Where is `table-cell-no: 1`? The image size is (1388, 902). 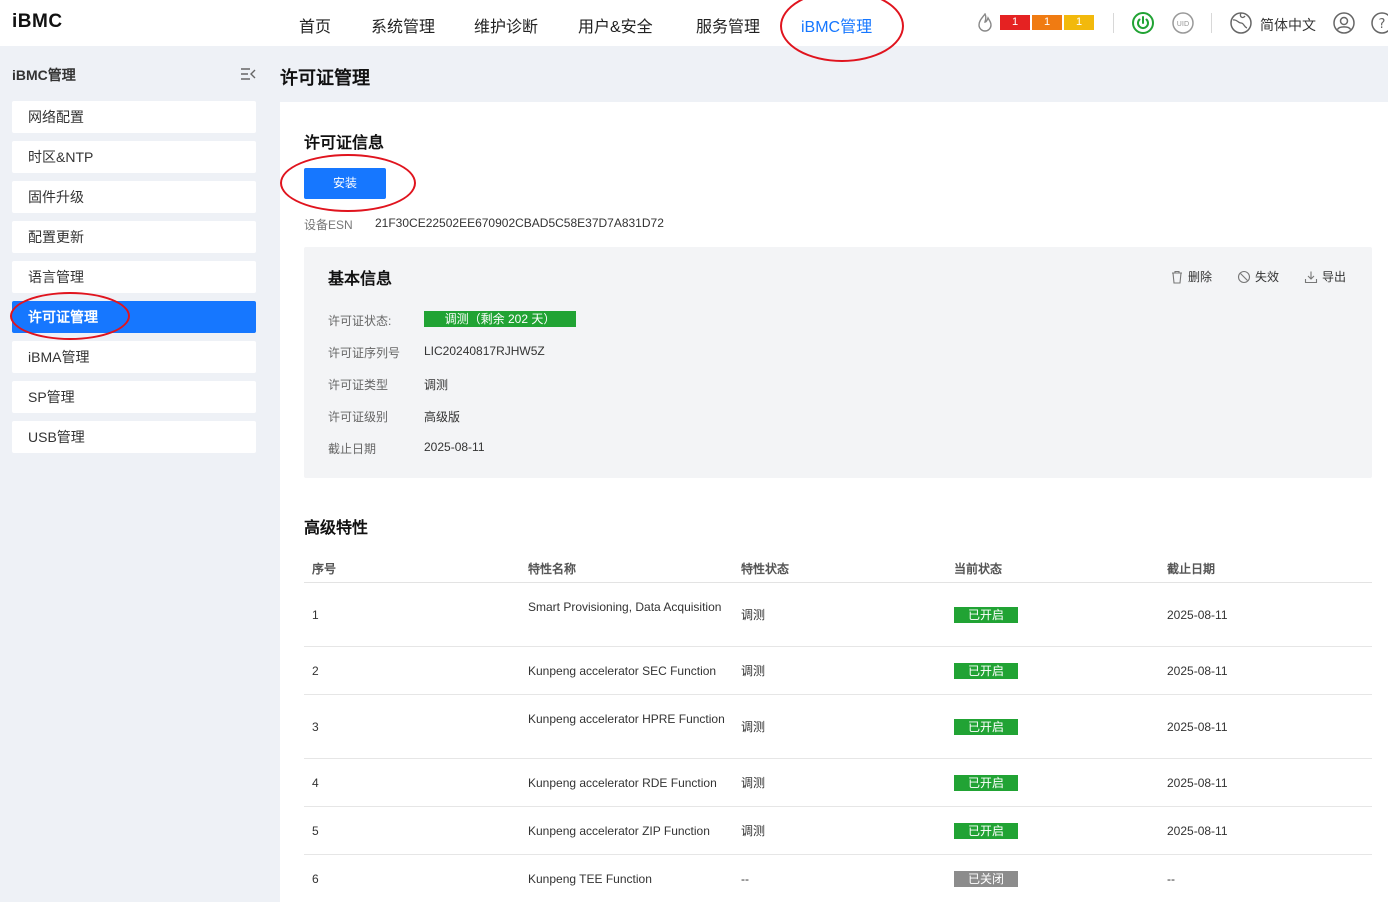 table-cell-no: 1 is located at coordinates (315, 615).